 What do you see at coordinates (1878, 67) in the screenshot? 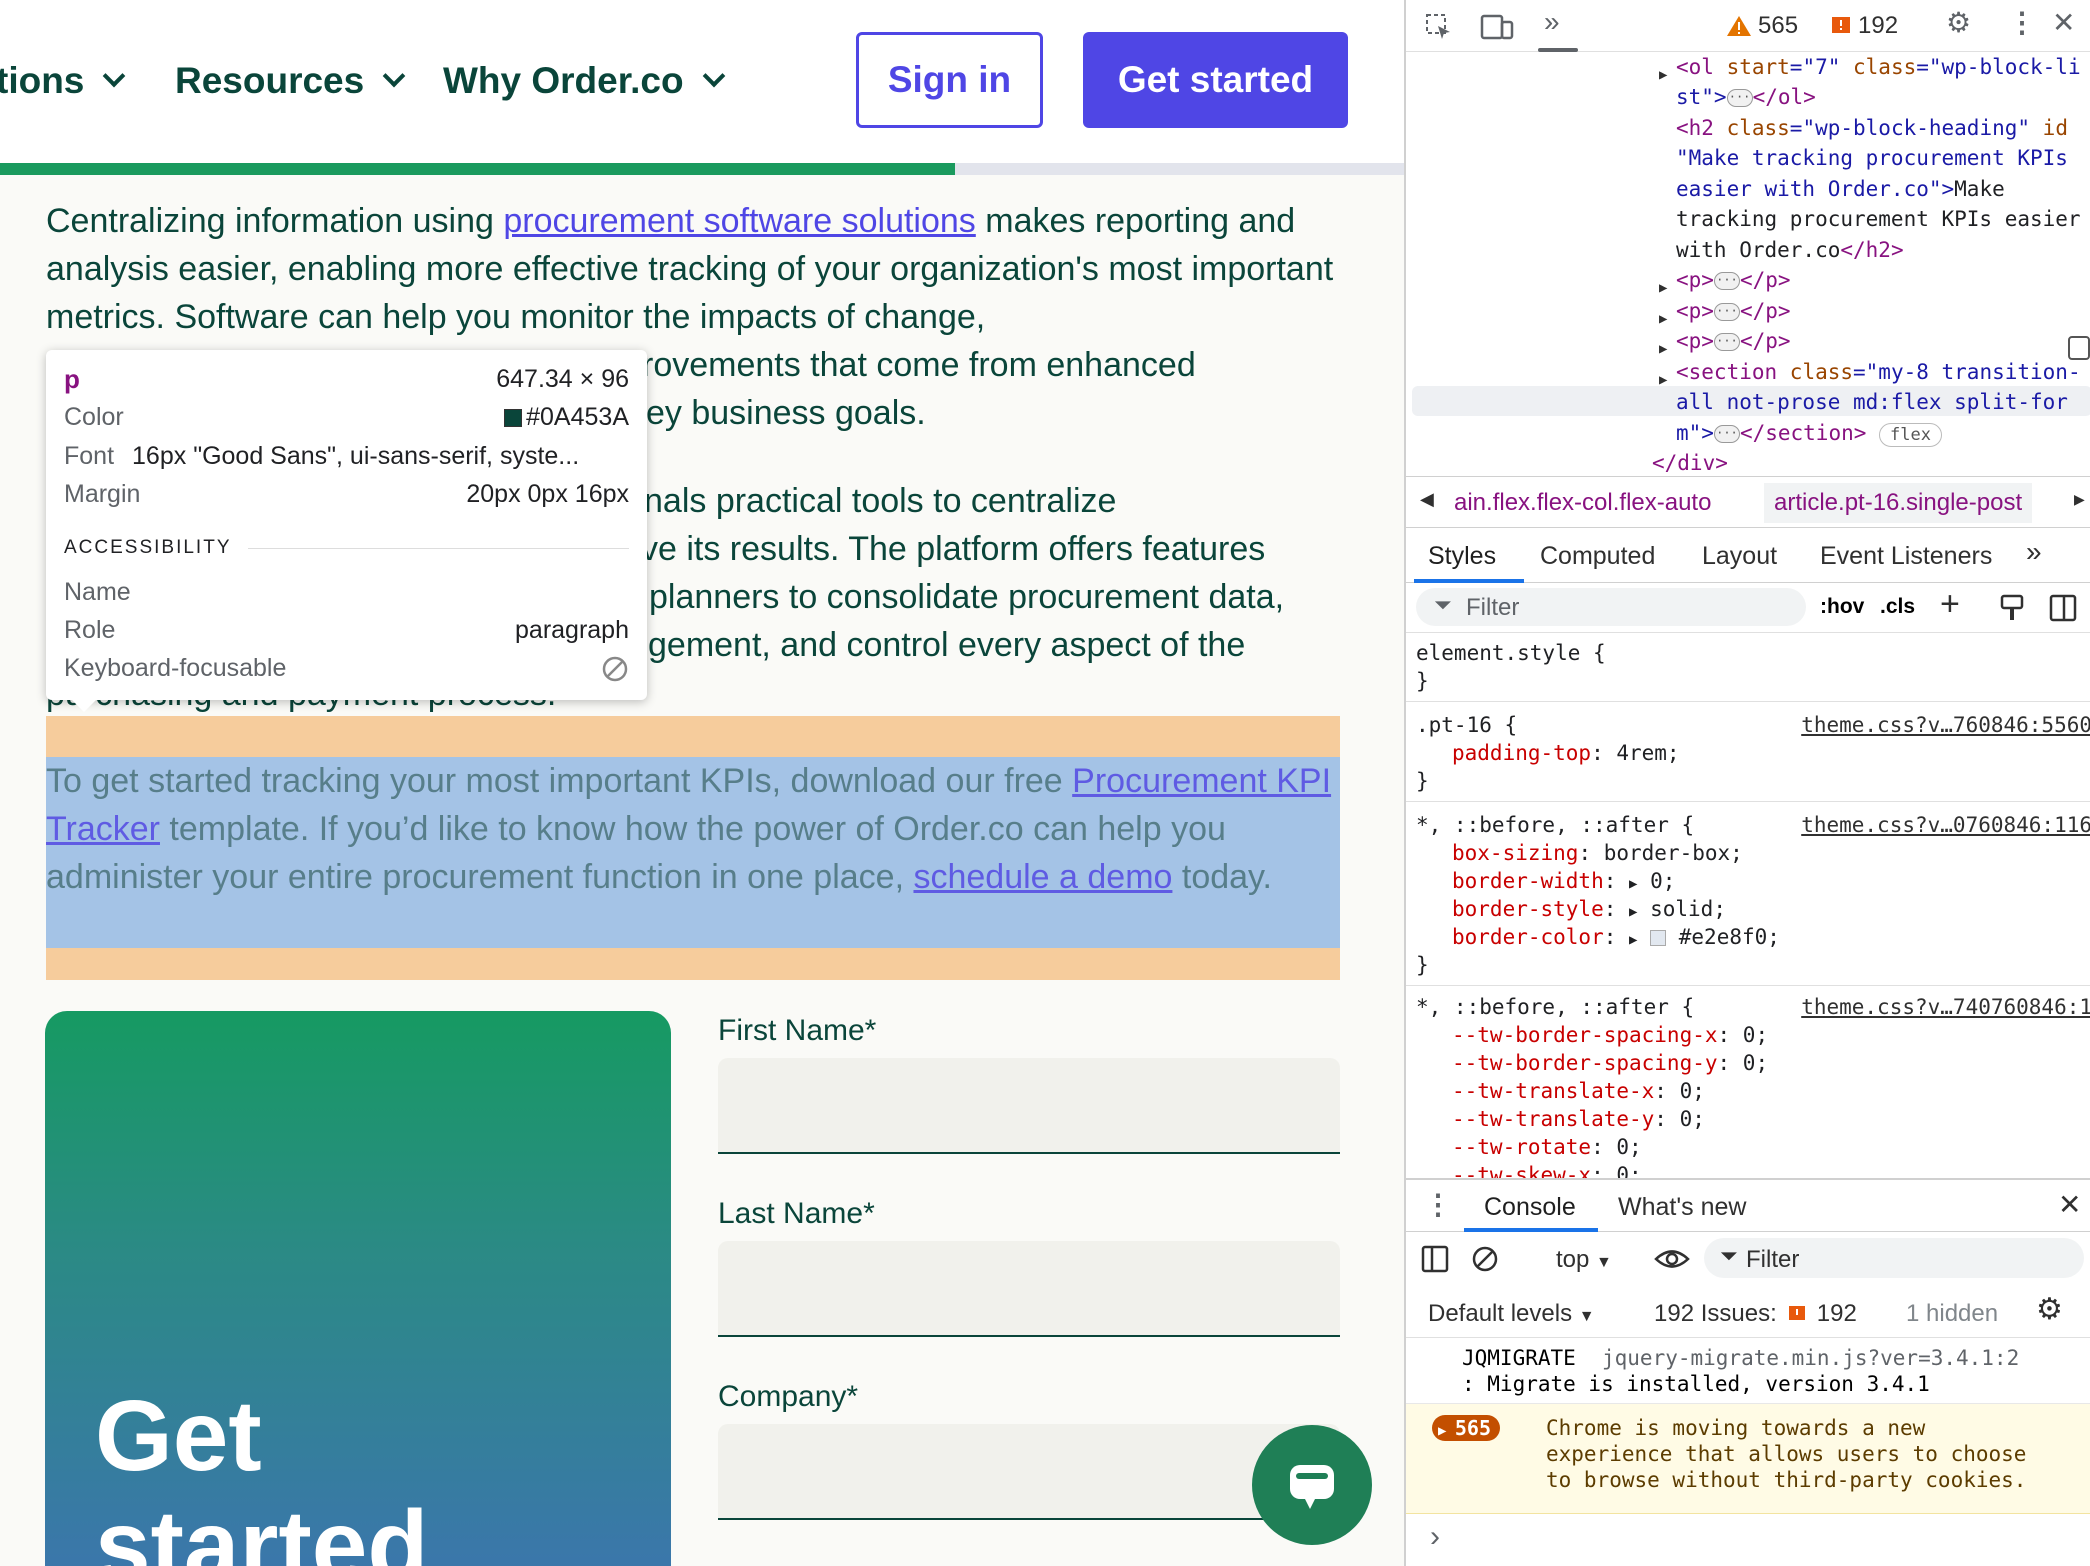
I see `dom-node-ol: <ol start="7" class="wp-block-li` at bounding box center [1878, 67].